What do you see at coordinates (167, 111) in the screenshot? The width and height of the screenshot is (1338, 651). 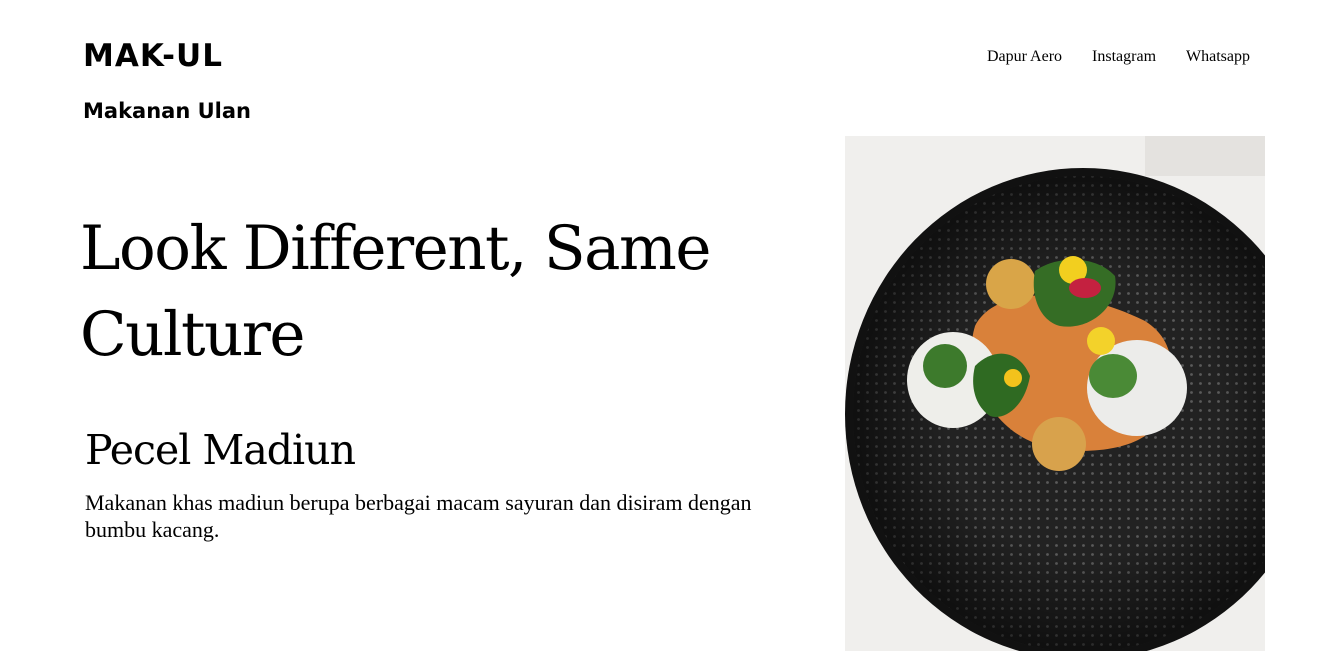 I see `brand-tagline: Makanan Ulan` at bounding box center [167, 111].